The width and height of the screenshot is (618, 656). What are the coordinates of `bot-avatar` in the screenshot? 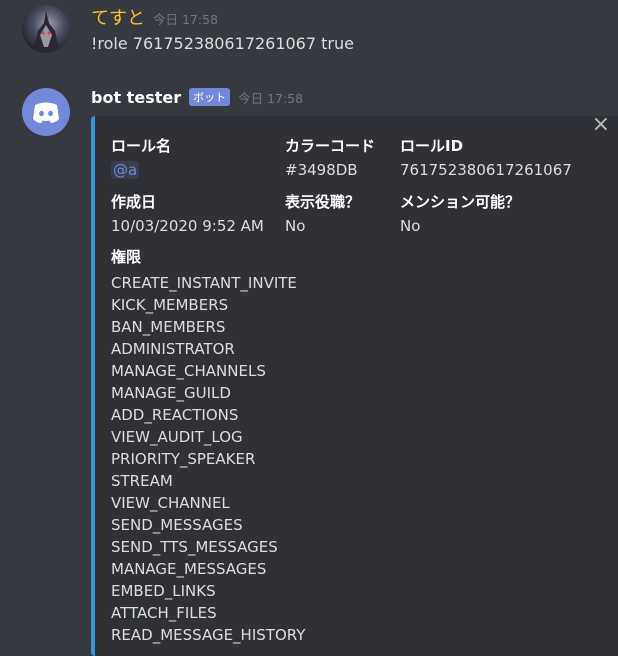 It's located at (46, 112).